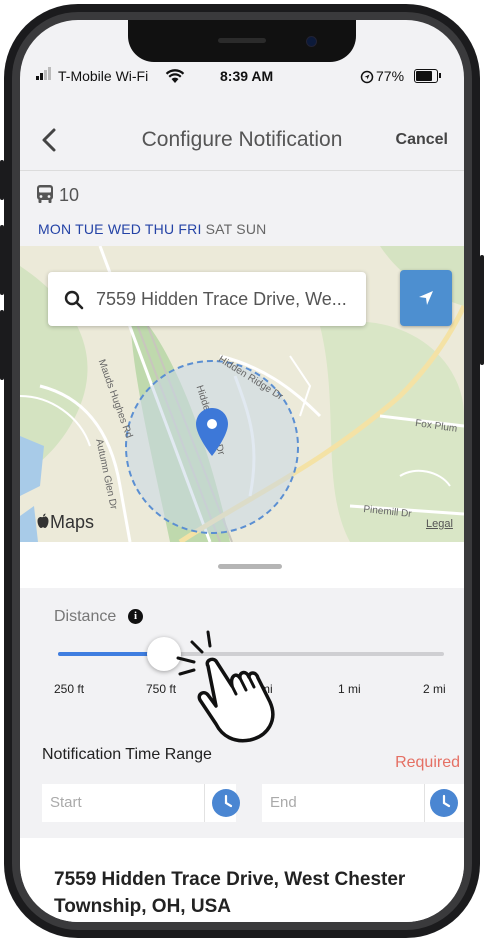 This screenshot has width=484, height=942. Describe the element at coordinates (225, 686) in the screenshot. I see `tap-gesture-hand-icon` at that location.